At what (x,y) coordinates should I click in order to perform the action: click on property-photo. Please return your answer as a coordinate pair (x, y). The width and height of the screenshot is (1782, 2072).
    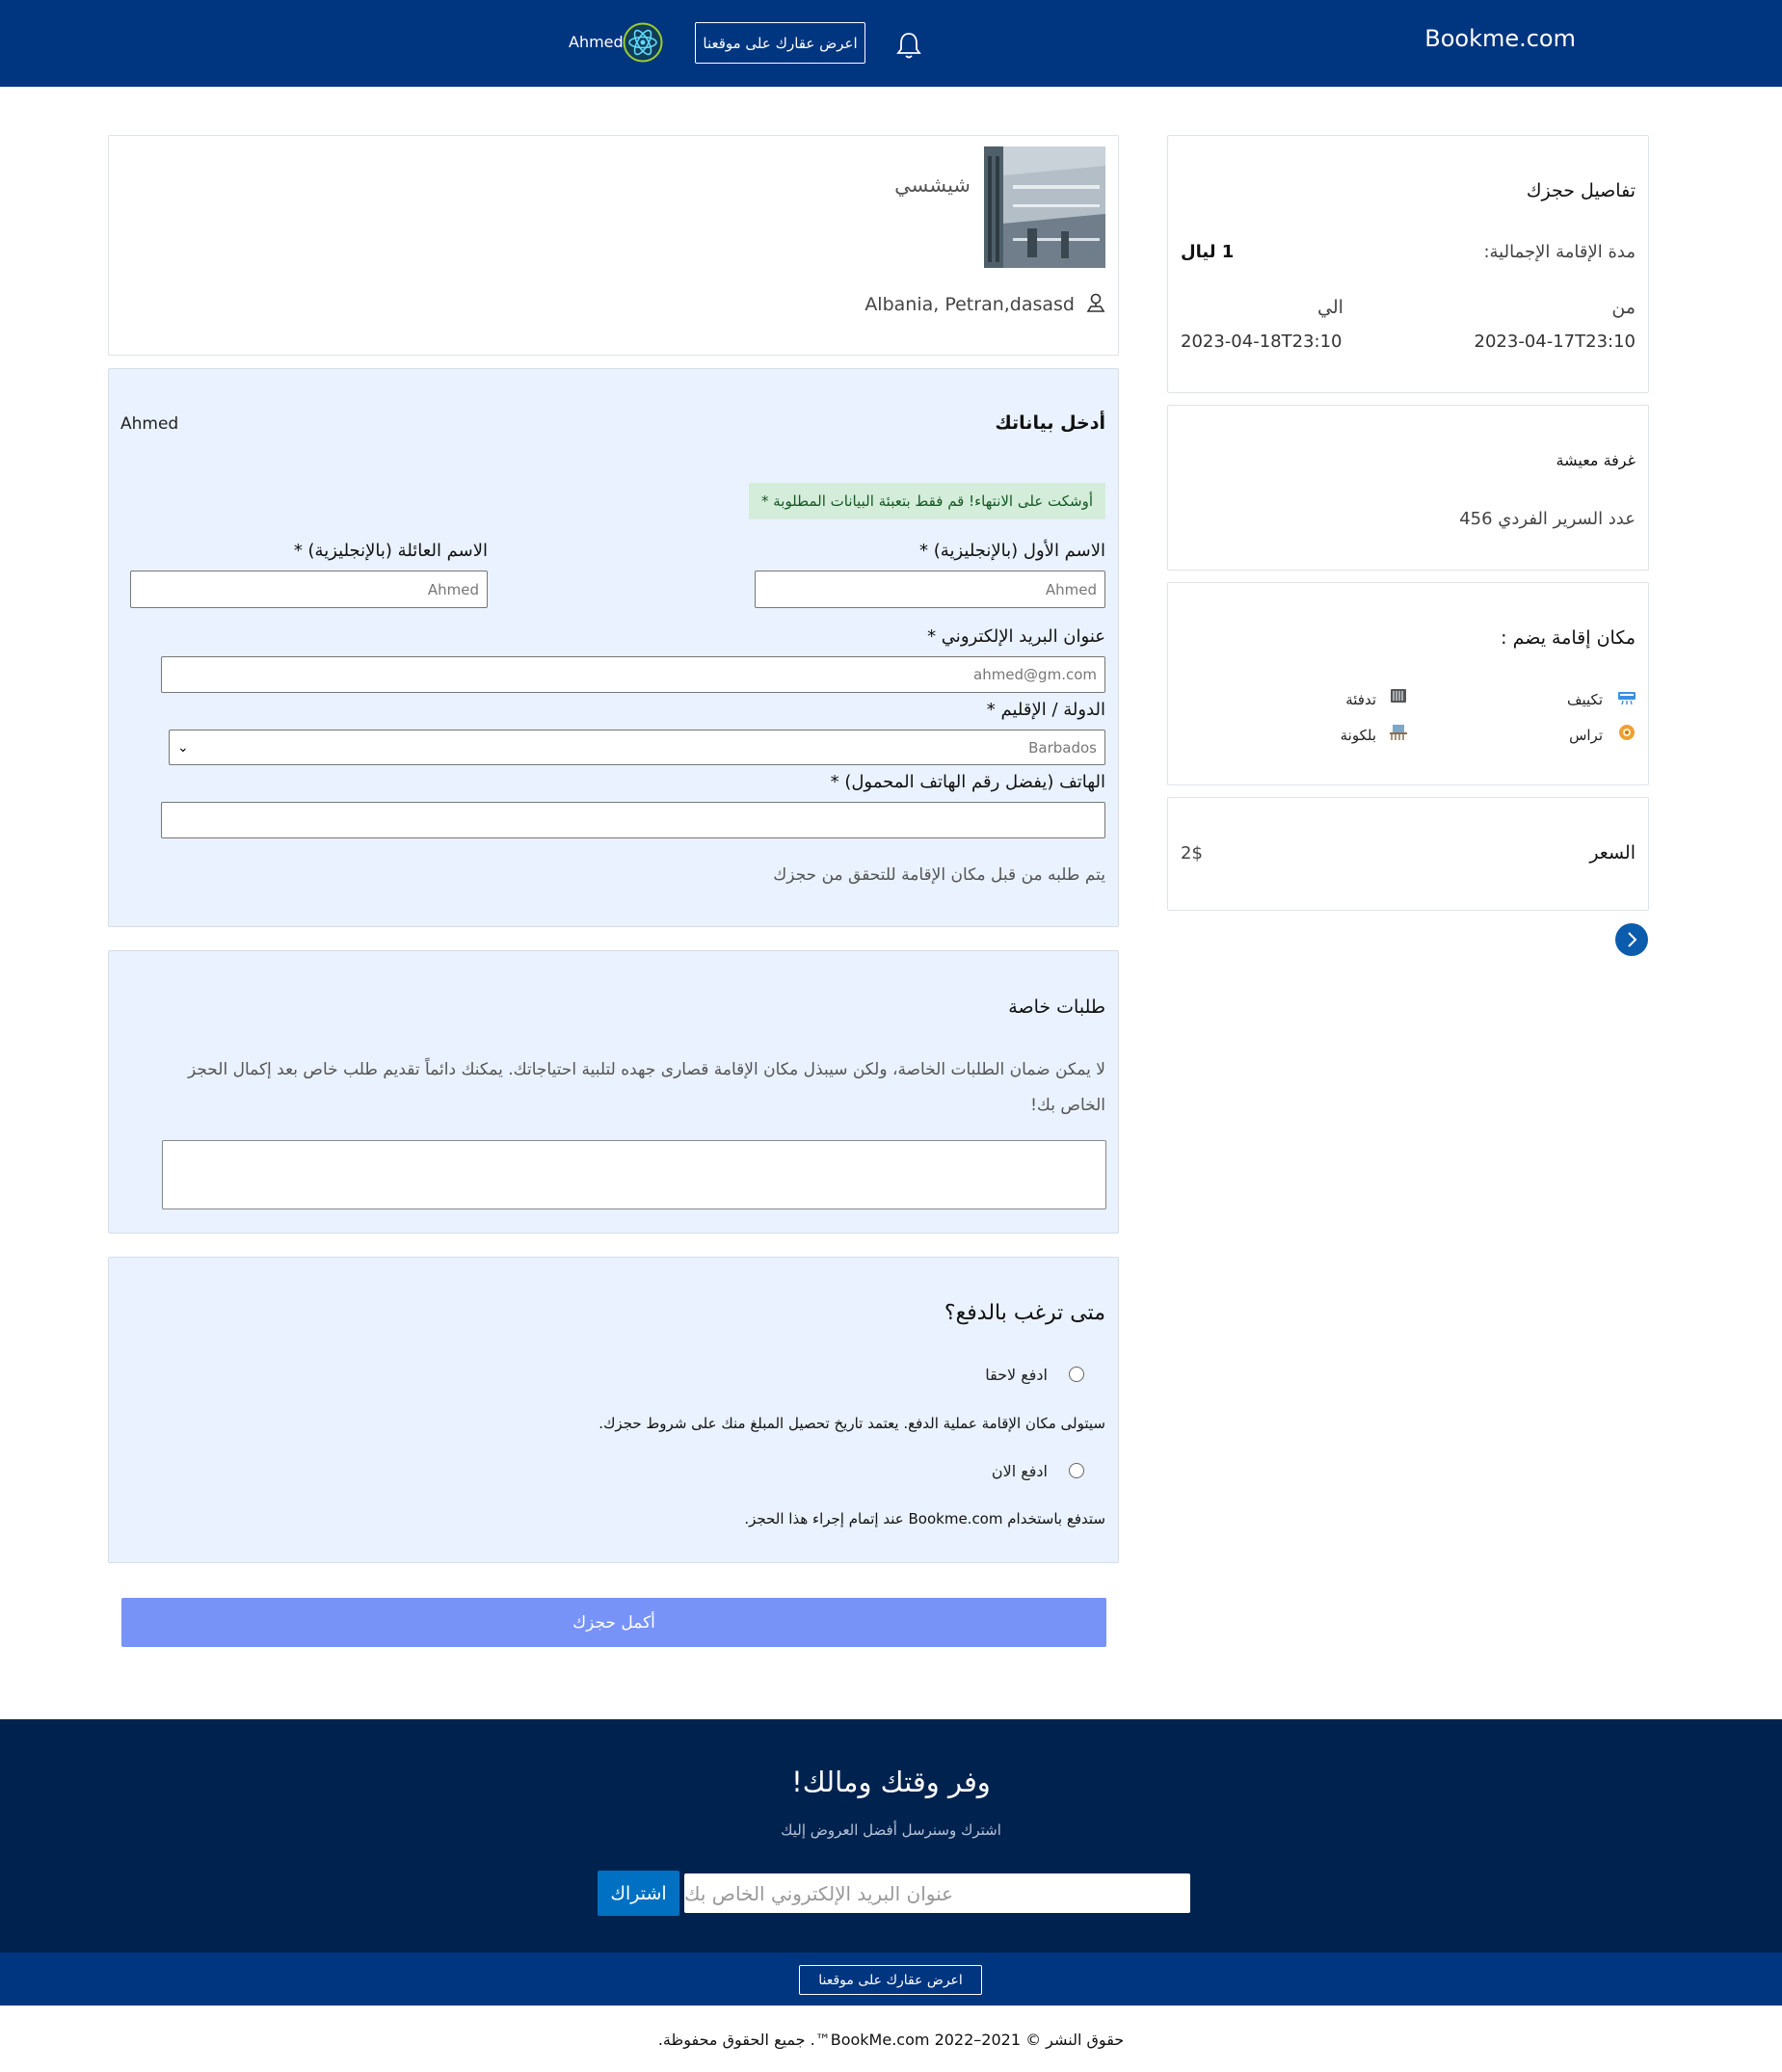
    Looking at the image, I should click on (1044, 207).